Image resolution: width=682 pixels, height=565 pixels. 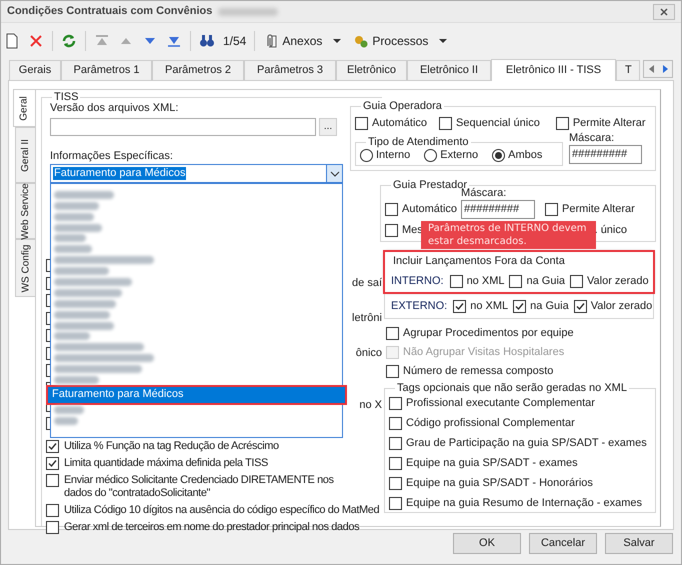 What do you see at coordinates (484, 193) in the screenshot?
I see `field-label: Máscara:` at bounding box center [484, 193].